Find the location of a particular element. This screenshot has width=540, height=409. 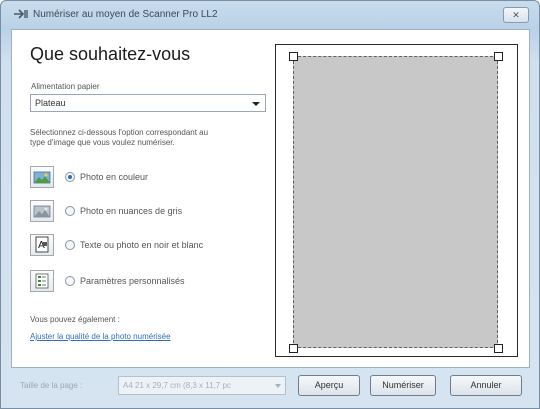

paper-feed-label: Alimentation papier is located at coordinates (65, 86).